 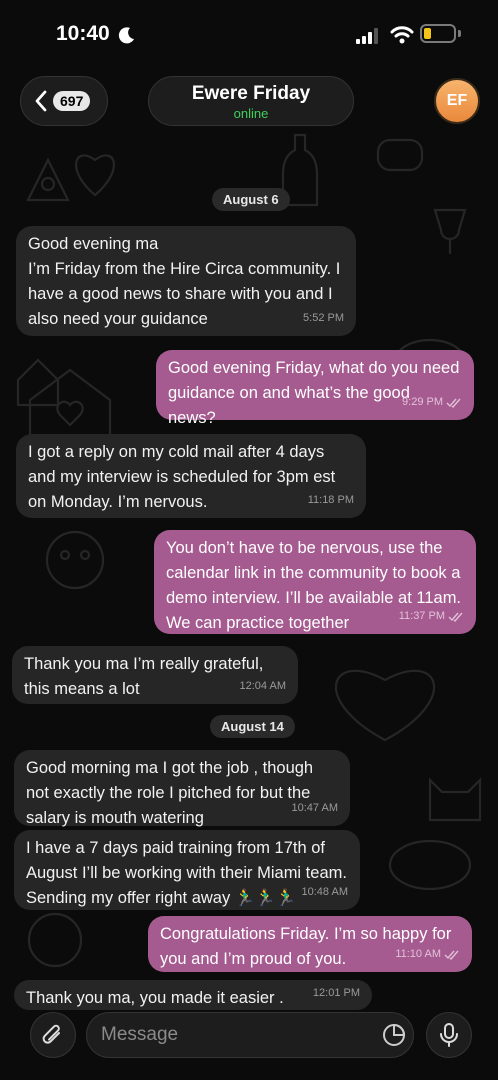 I want to click on chat-status: online, so click(x=251, y=113).